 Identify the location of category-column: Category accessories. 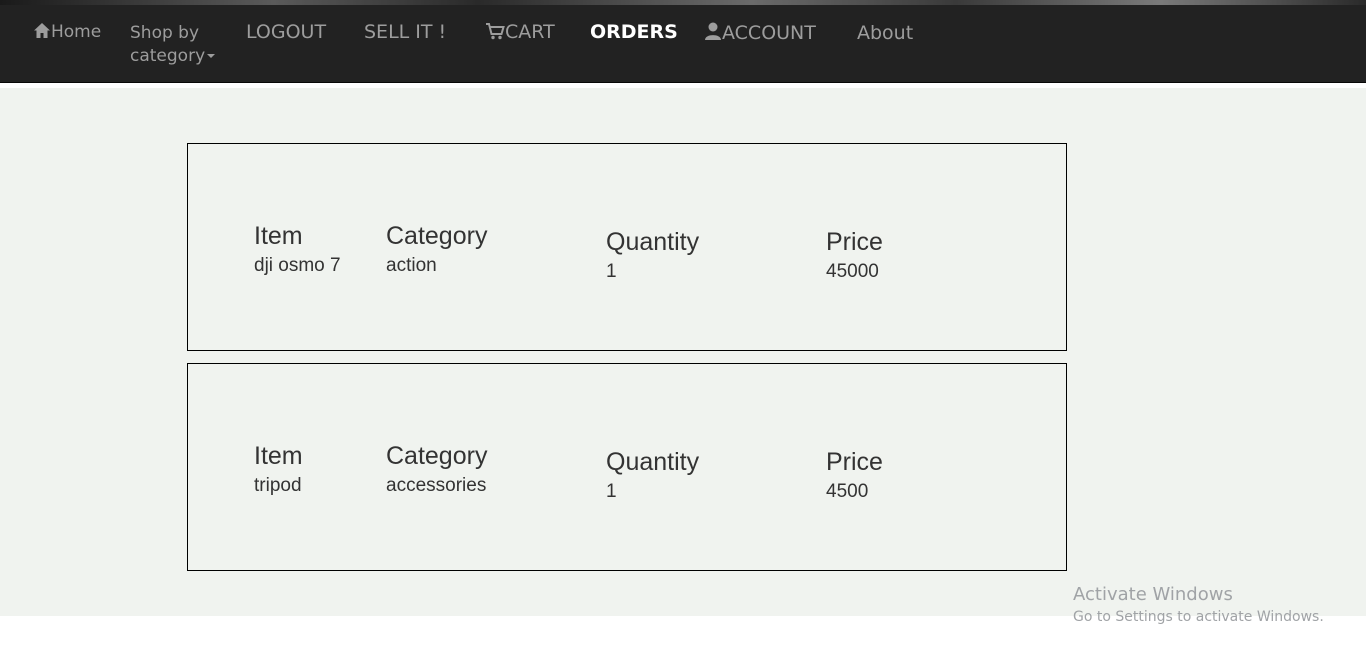
(436, 470).